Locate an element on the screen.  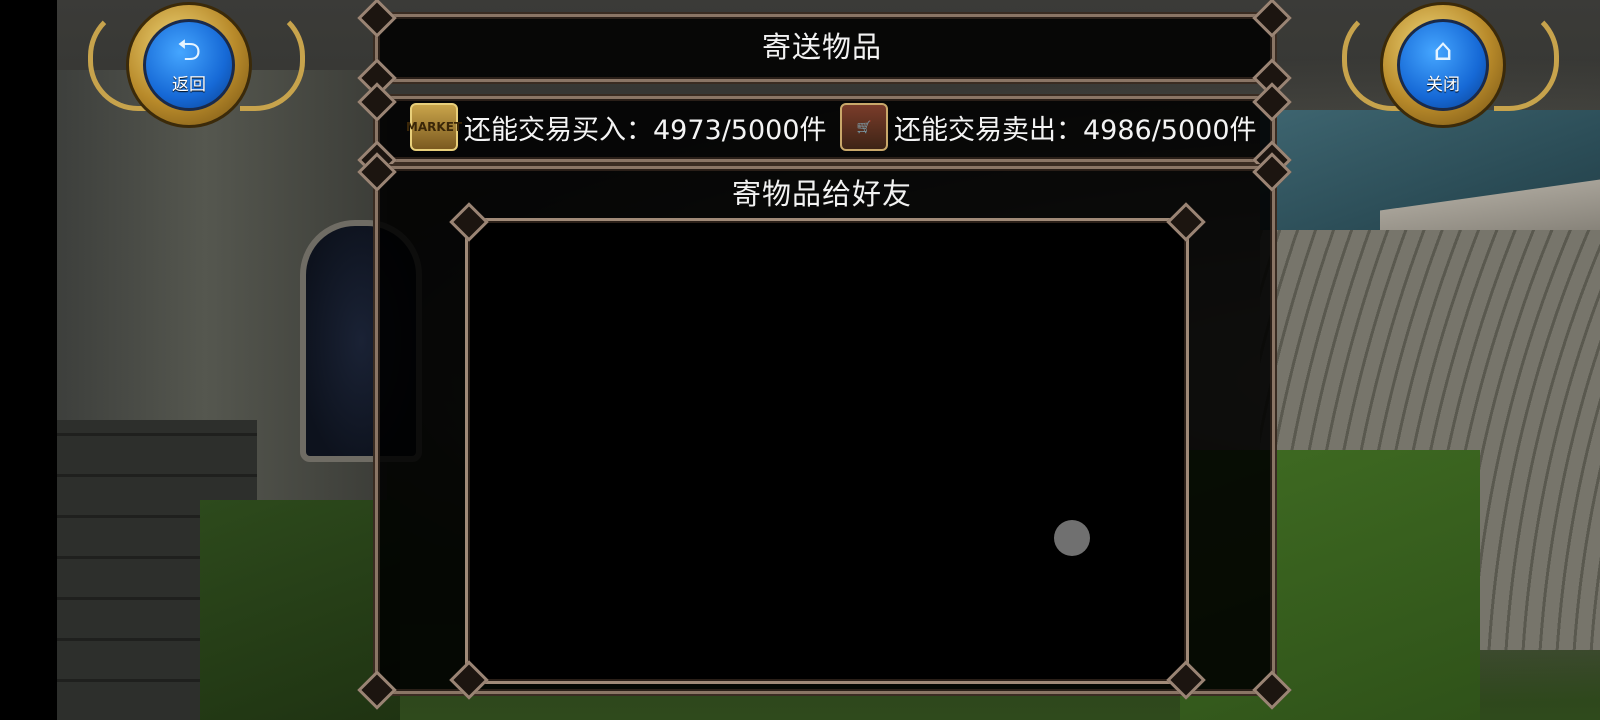
market-icon: MARKET is located at coordinates (434, 127).